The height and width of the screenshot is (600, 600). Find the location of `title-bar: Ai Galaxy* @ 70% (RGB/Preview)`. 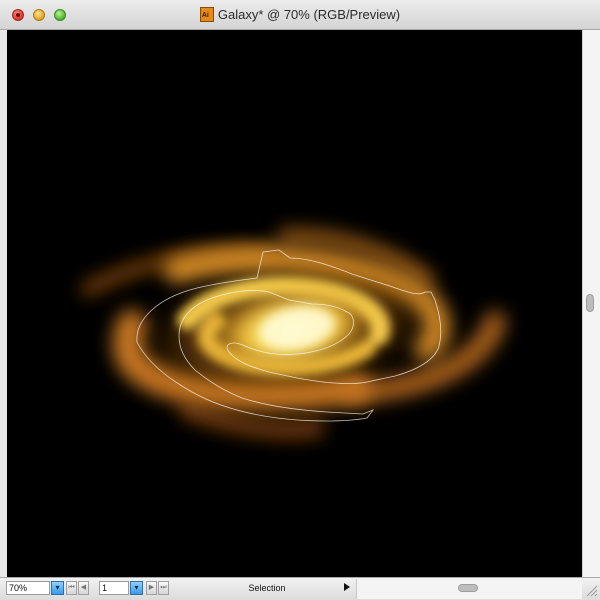

title-bar: Ai Galaxy* @ 70% (RGB/Preview) is located at coordinates (300, 15).